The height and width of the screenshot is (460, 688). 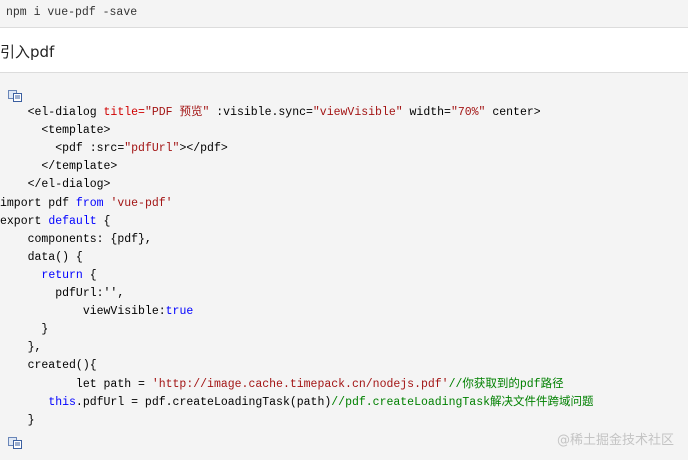 I want to click on code-token: "70%", so click(x=468, y=112).